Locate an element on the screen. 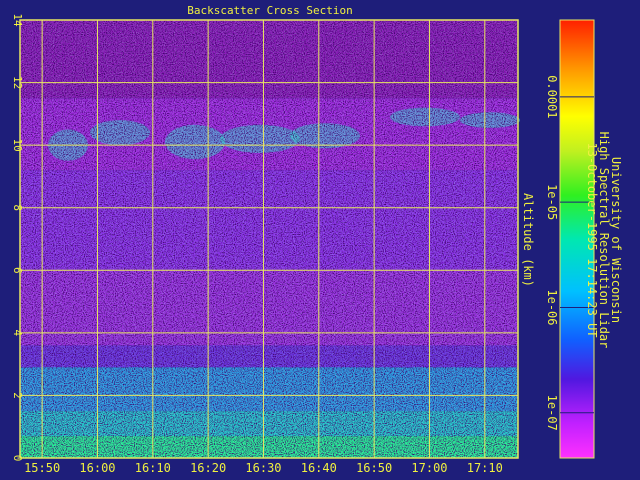  x-tick-label: 16:10 is located at coordinates (153, 468).